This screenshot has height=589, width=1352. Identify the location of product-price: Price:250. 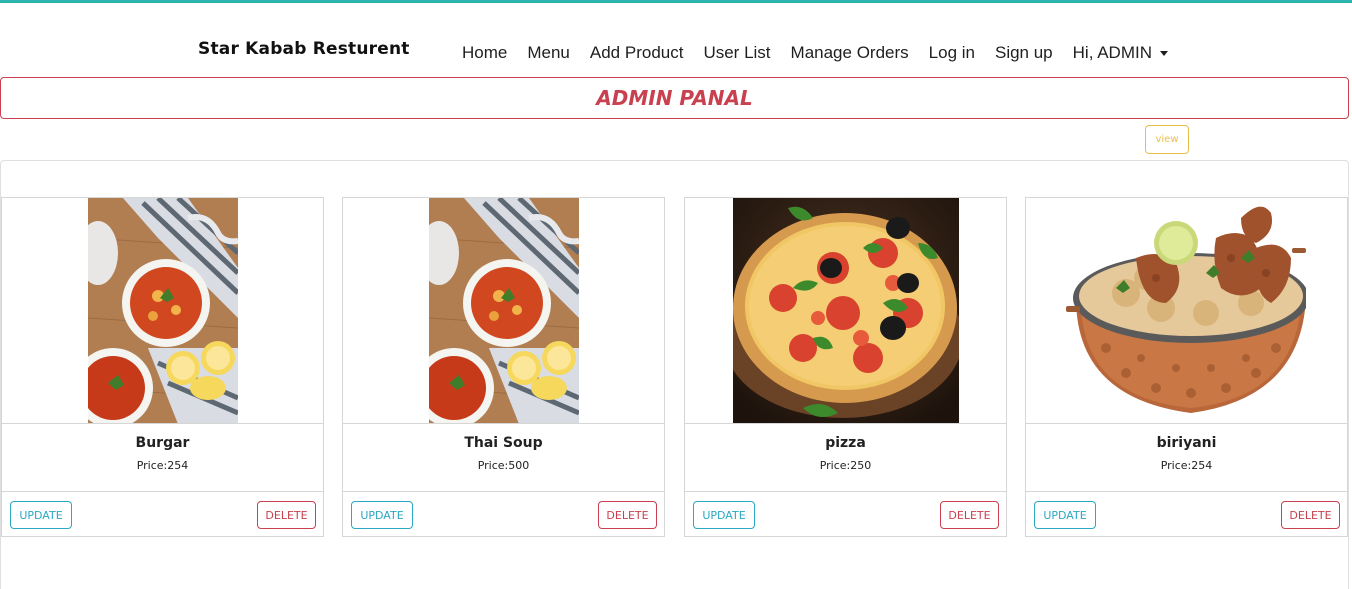
(845, 465).